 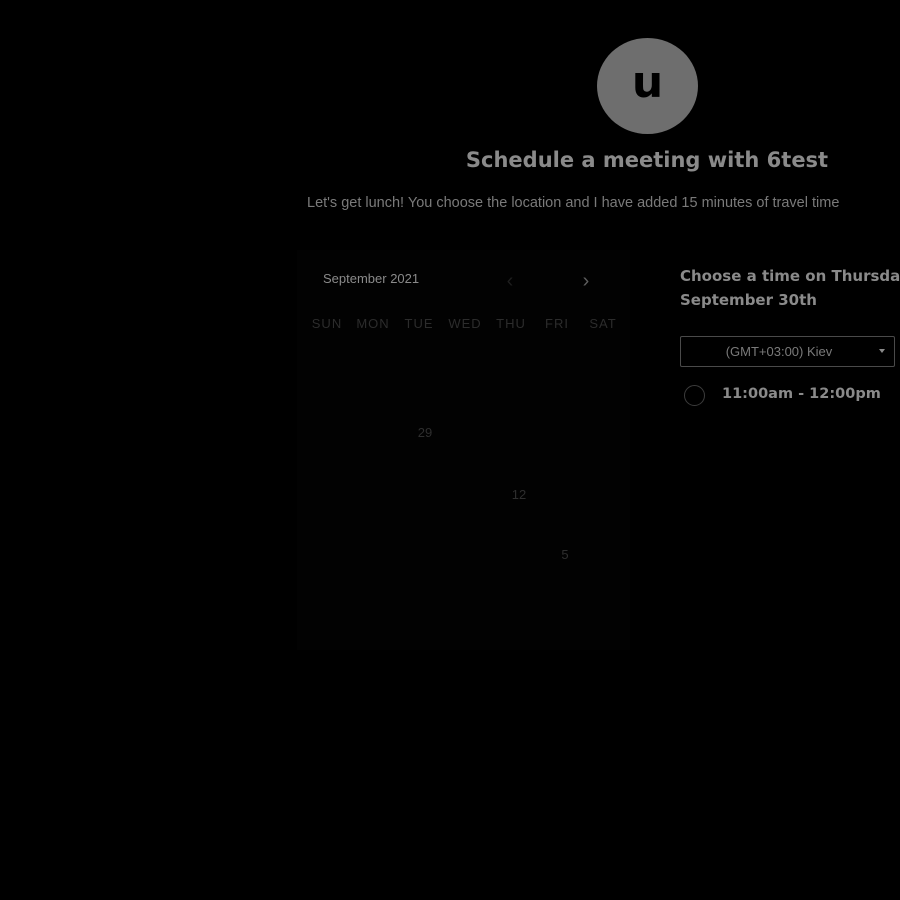 What do you see at coordinates (647, 160) in the screenshot?
I see `page-title: Schedule a meeting with 6test` at bounding box center [647, 160].